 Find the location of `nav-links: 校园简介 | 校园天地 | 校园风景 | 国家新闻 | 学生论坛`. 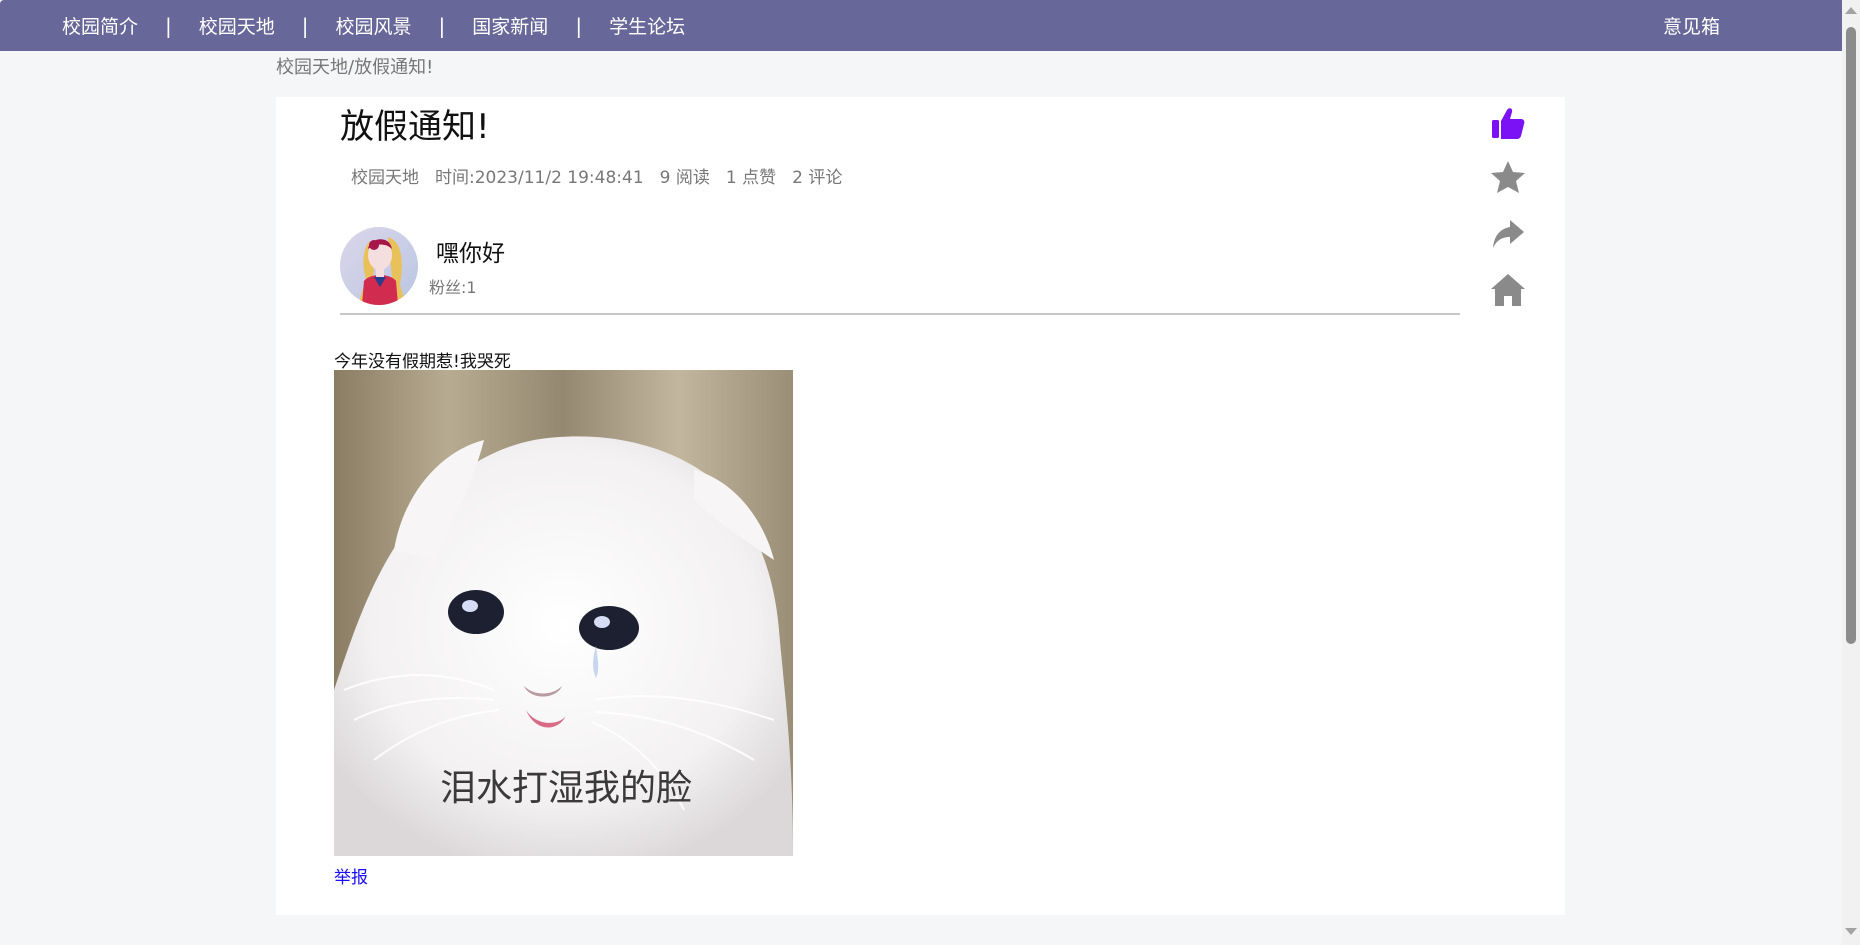

nav-links: 校园简介 | 校园天地 | 校园风景 | 国家新闻 | 学生论坛 is located at coordinates (373, 25).